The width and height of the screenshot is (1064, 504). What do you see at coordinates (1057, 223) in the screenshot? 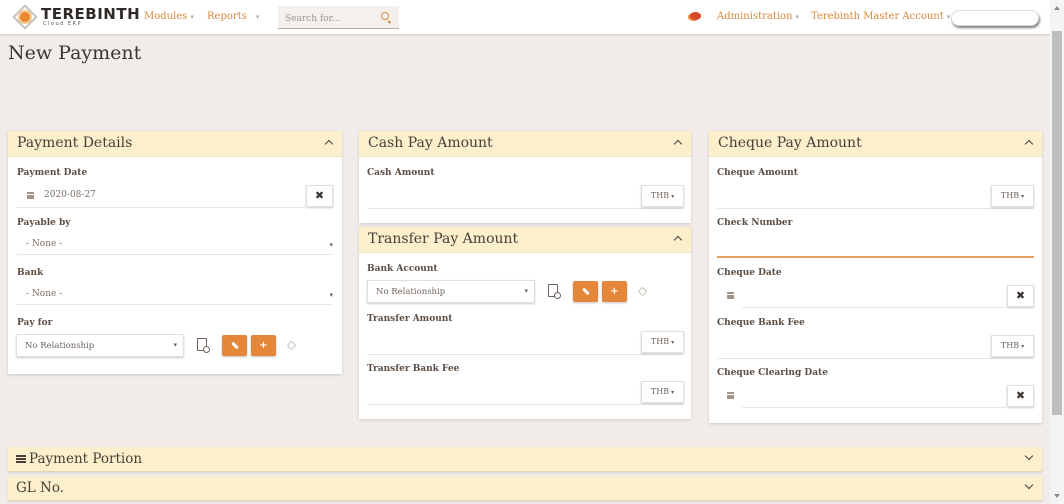
I see `scrollbar-thumb` at bounding box center [1057, 223].